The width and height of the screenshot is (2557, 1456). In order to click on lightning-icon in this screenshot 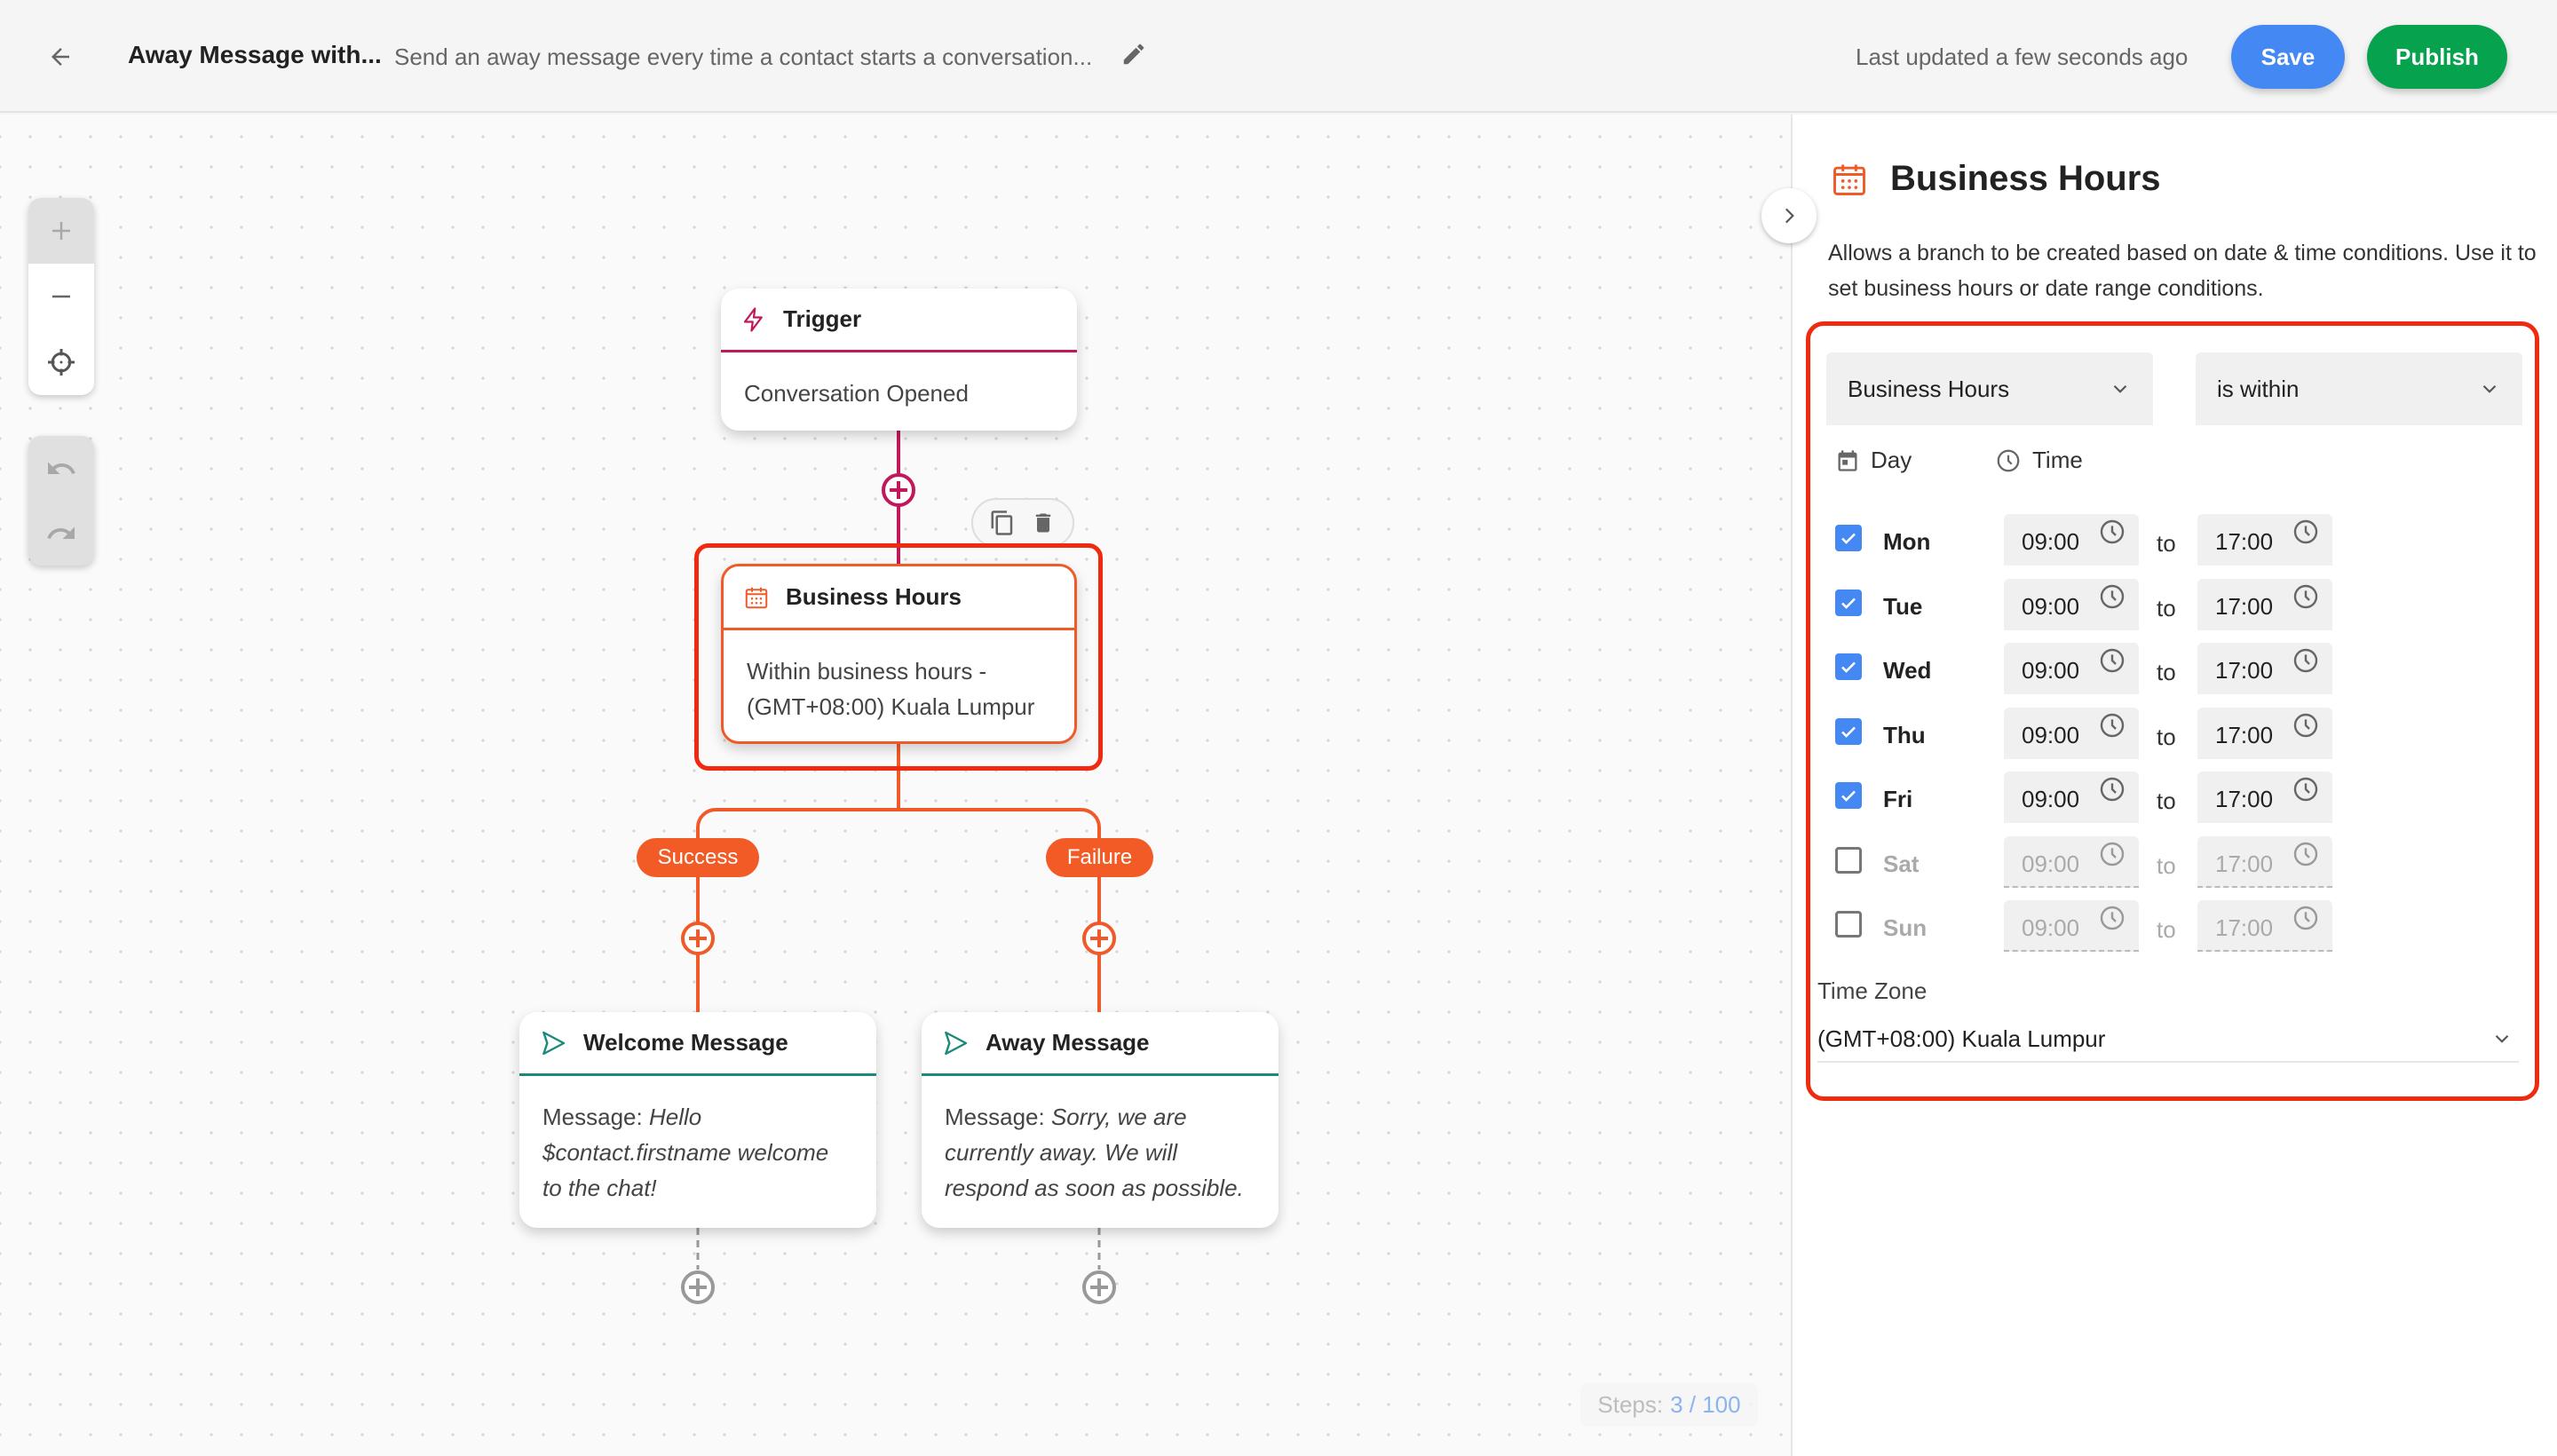, I will do `click(753, 319)`.